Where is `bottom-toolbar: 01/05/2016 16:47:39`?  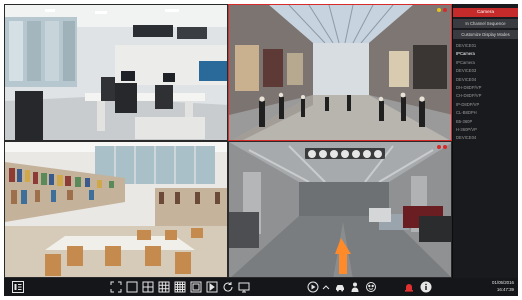
bottom-toolbar: 01/05/2016 16:47:39 is located at coordinates (261, 287).